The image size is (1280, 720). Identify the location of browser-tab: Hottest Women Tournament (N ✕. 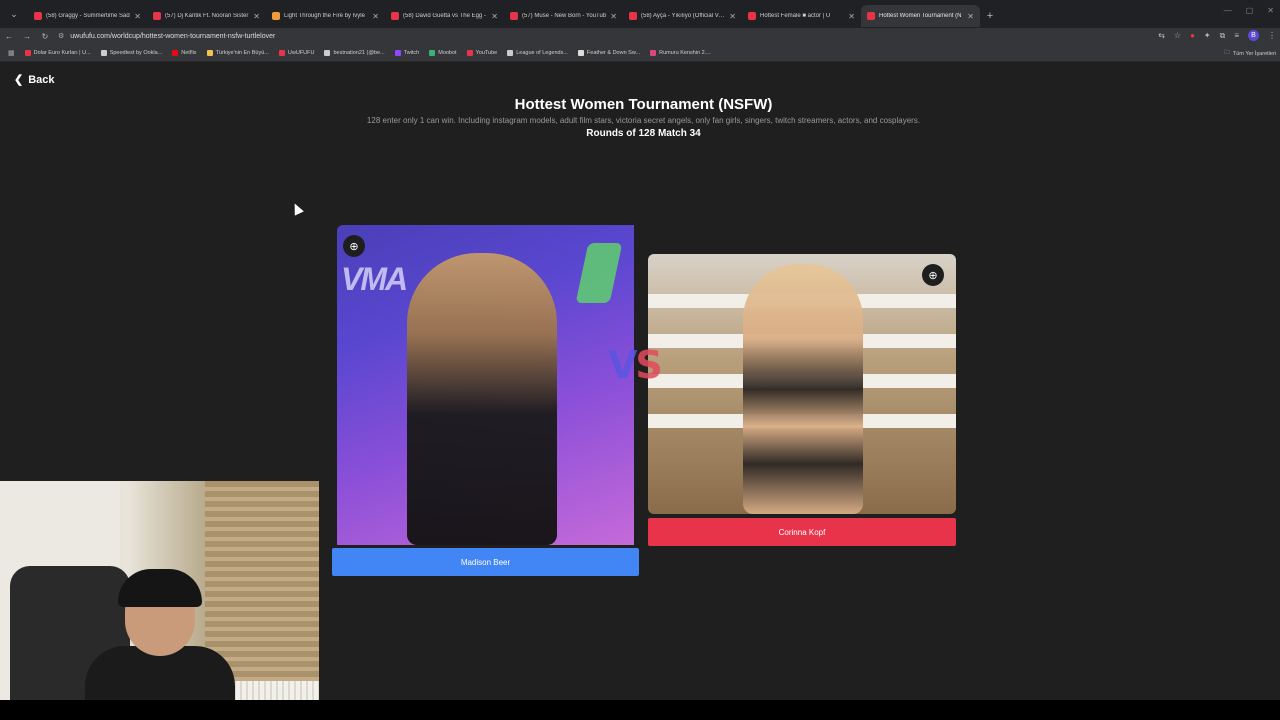
(920, 16).